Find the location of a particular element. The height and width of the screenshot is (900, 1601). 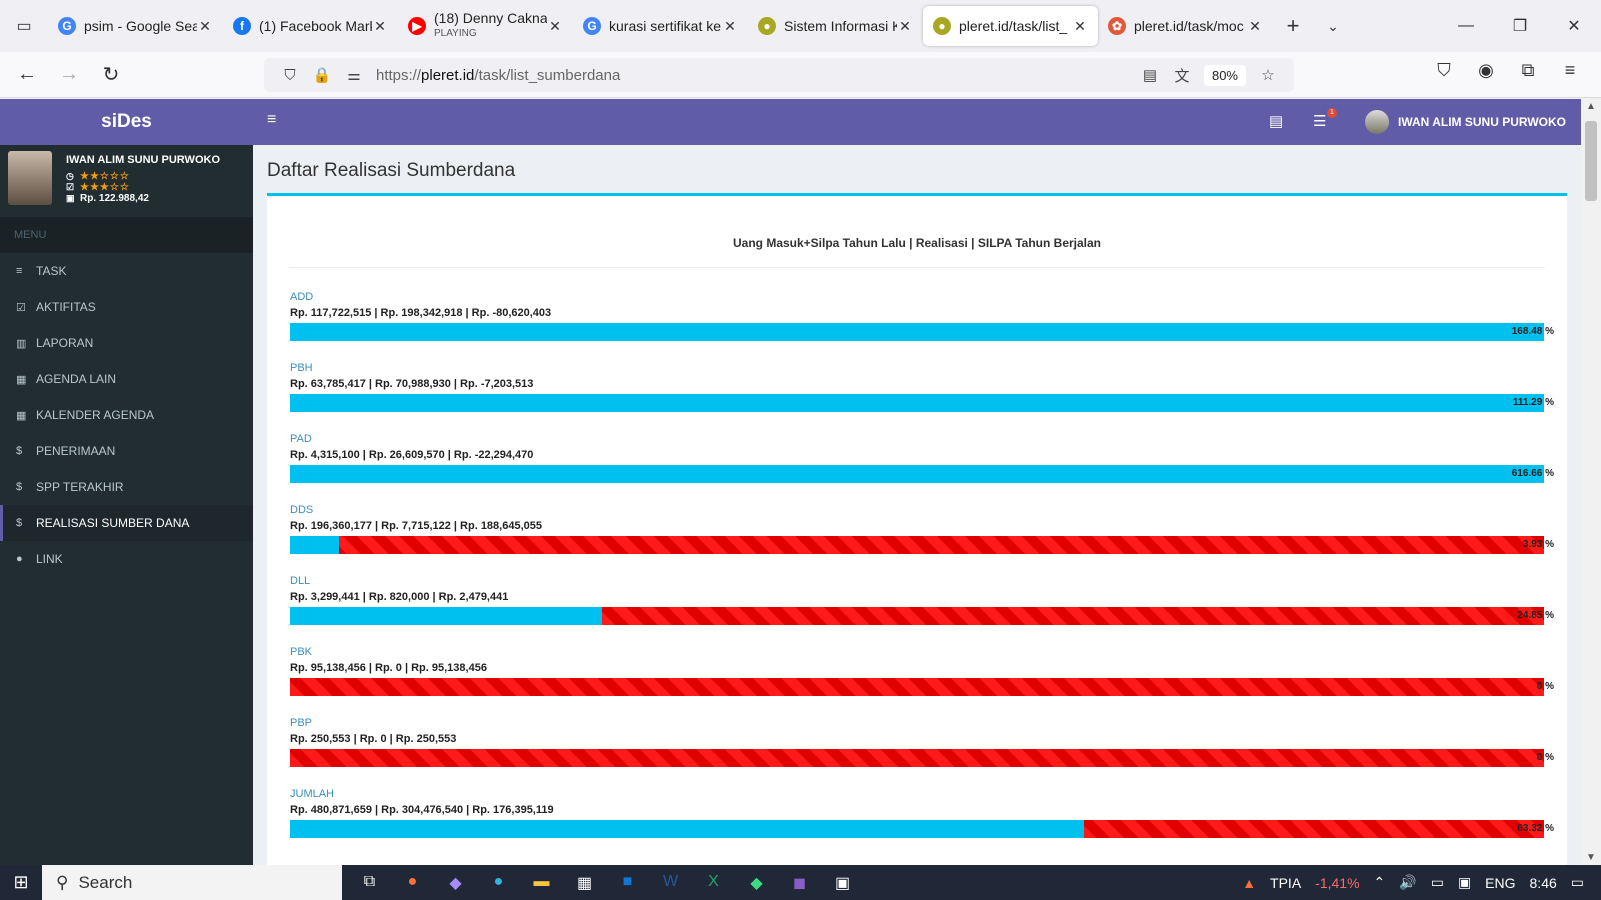

menu-header: MENU is located at coordinates (126, 235).